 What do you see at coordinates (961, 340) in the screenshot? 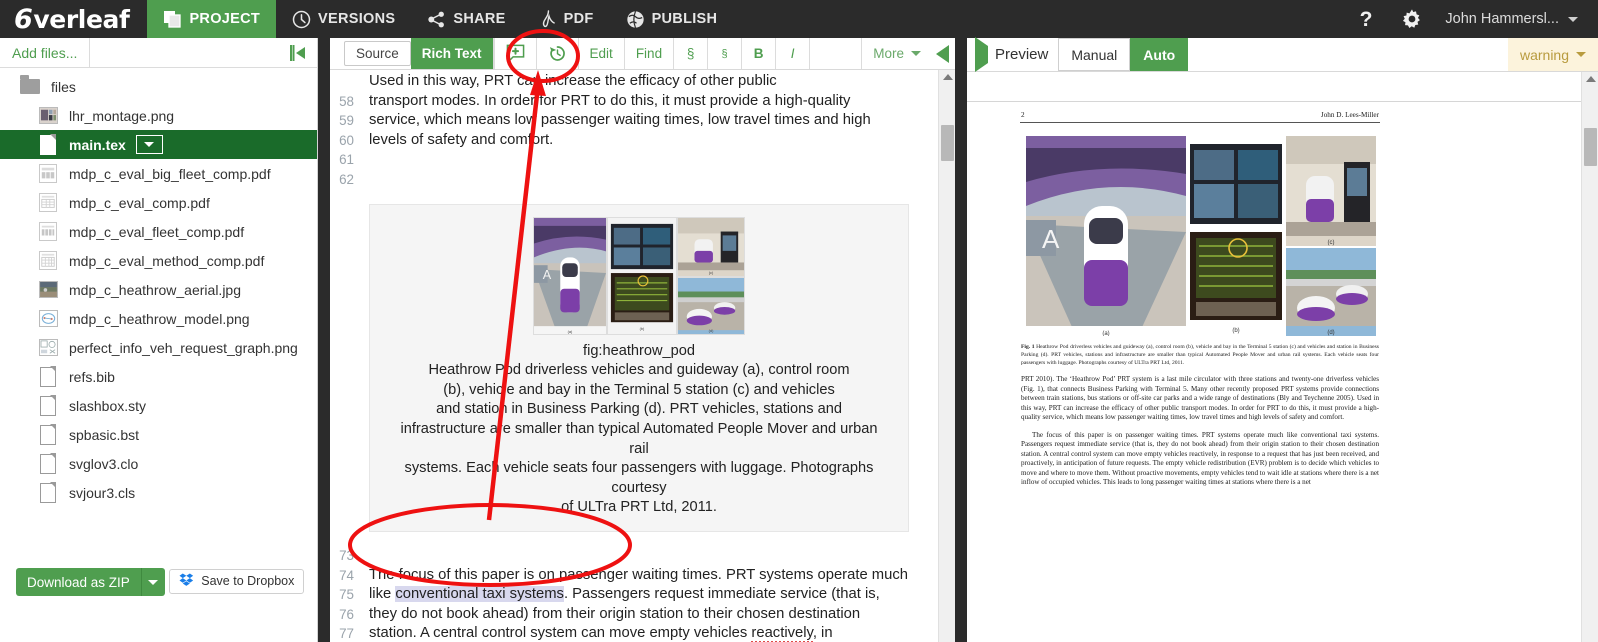
I see `right-panel-divider` at bounding box center [961, 340].